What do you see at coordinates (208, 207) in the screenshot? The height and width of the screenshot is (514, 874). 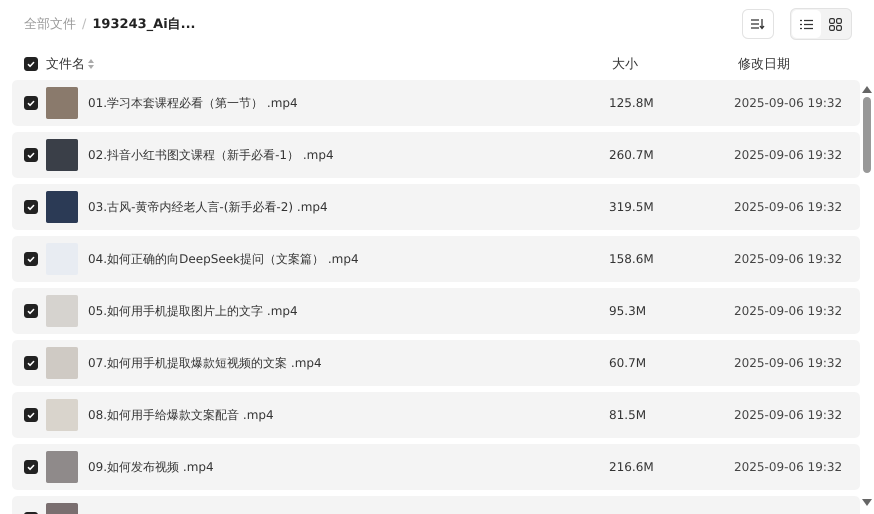 I see `file-name: 03.古风-黄帝内经老人言-(新手必看-2) .mp4` at bounding box center [208, 207].